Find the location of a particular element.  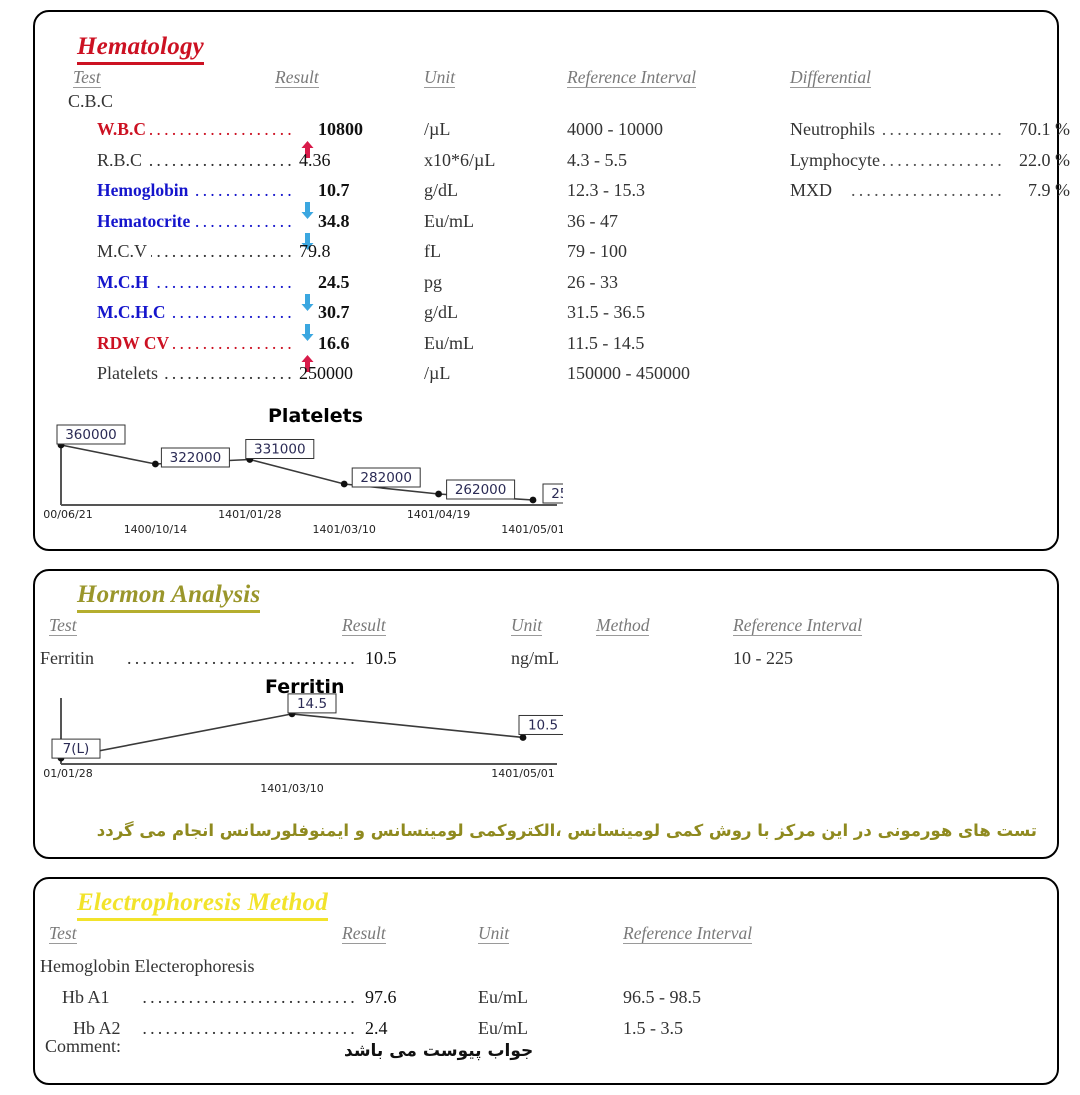

test-name-overlay: M.C.V is located at coordinates (124, 251).